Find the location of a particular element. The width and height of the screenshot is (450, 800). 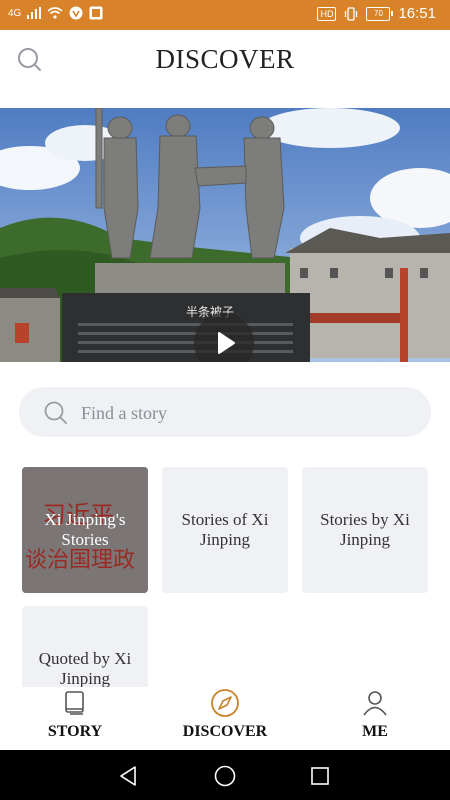

battery-level: 70 is located at coordinates (378, 13).